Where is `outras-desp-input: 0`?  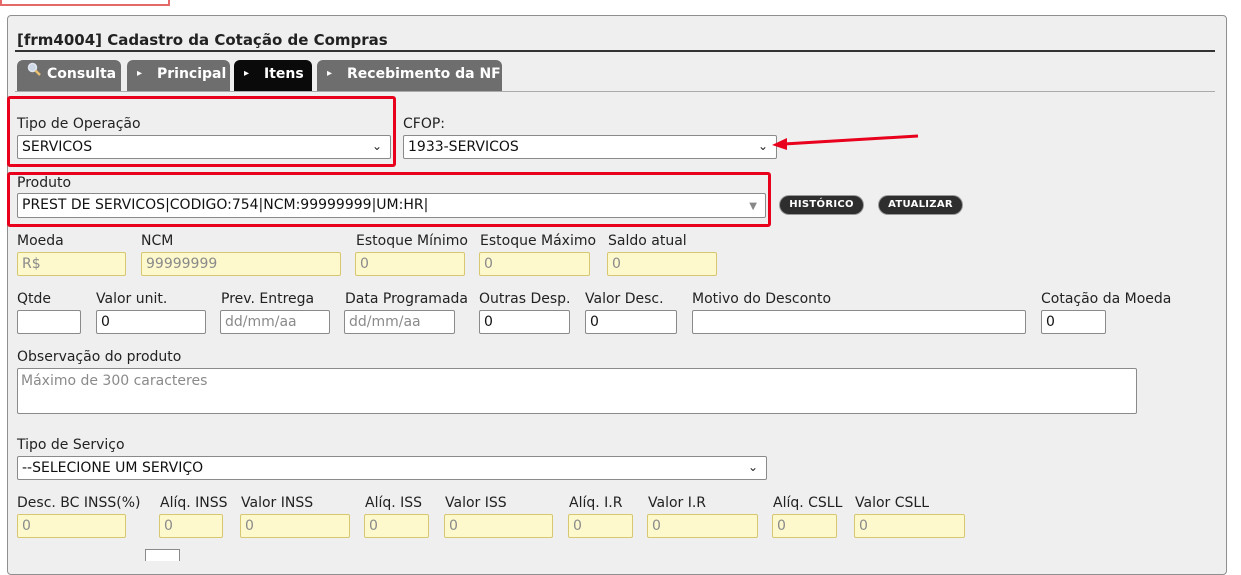 outras-desp-input: 0 is located at coordinates (524, 322).